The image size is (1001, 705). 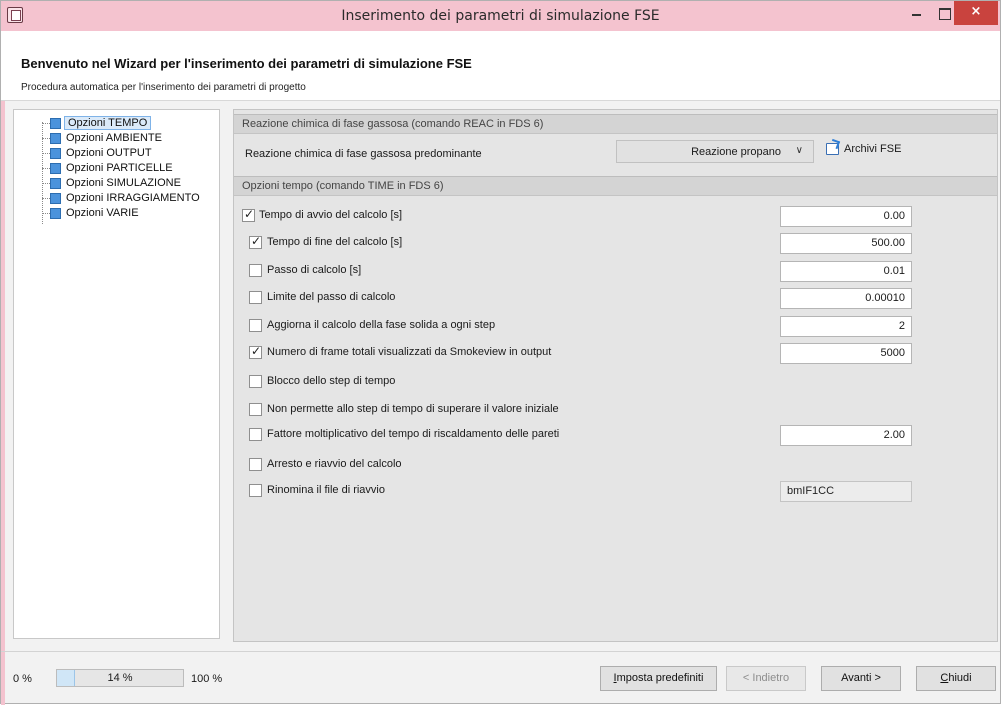 What do you see at coordinates (615, 216) in the screenshot?
I see `row-tempo-avvio: Tempo di avvio del calcolo [s] 0.00` at bounding box center [615, 216].